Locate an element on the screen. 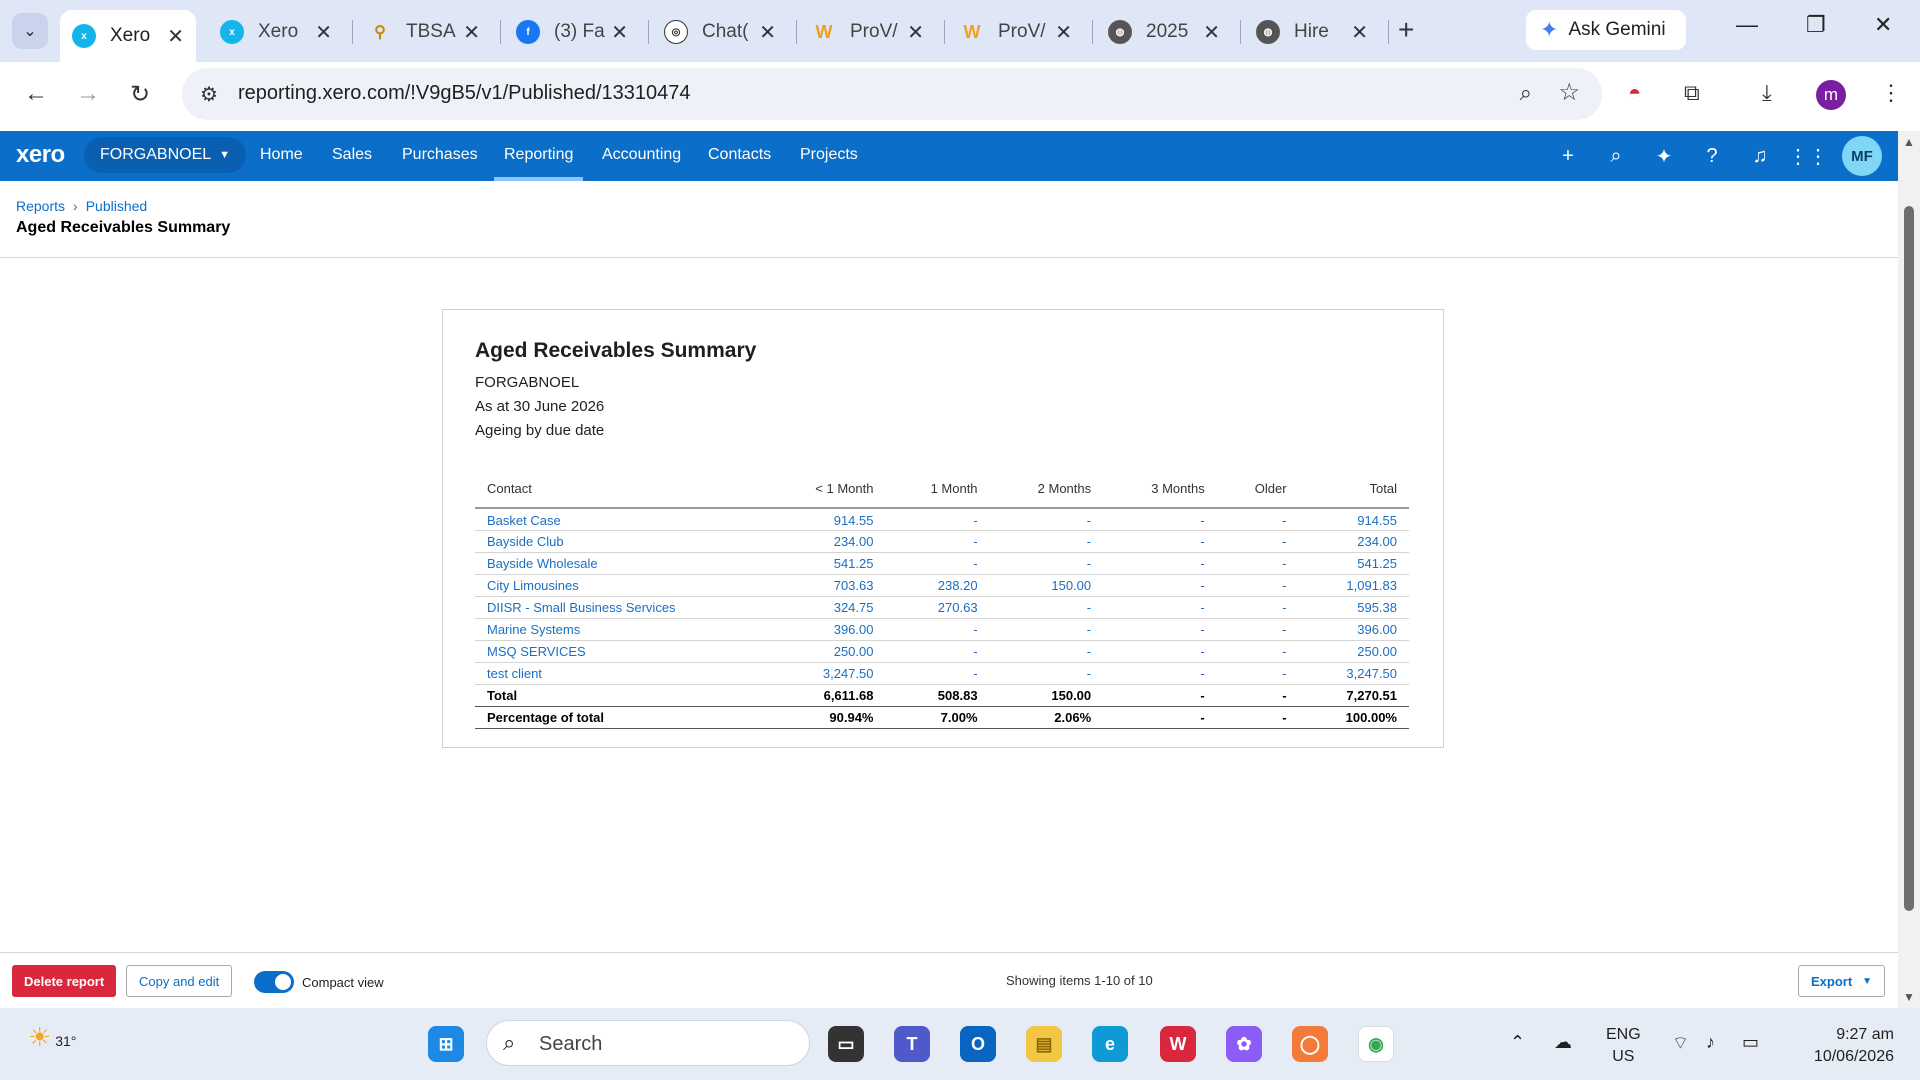 This screenshot has height=1080, width=1920. wps-office-icon: W is located at coordinates (1178, 1044).